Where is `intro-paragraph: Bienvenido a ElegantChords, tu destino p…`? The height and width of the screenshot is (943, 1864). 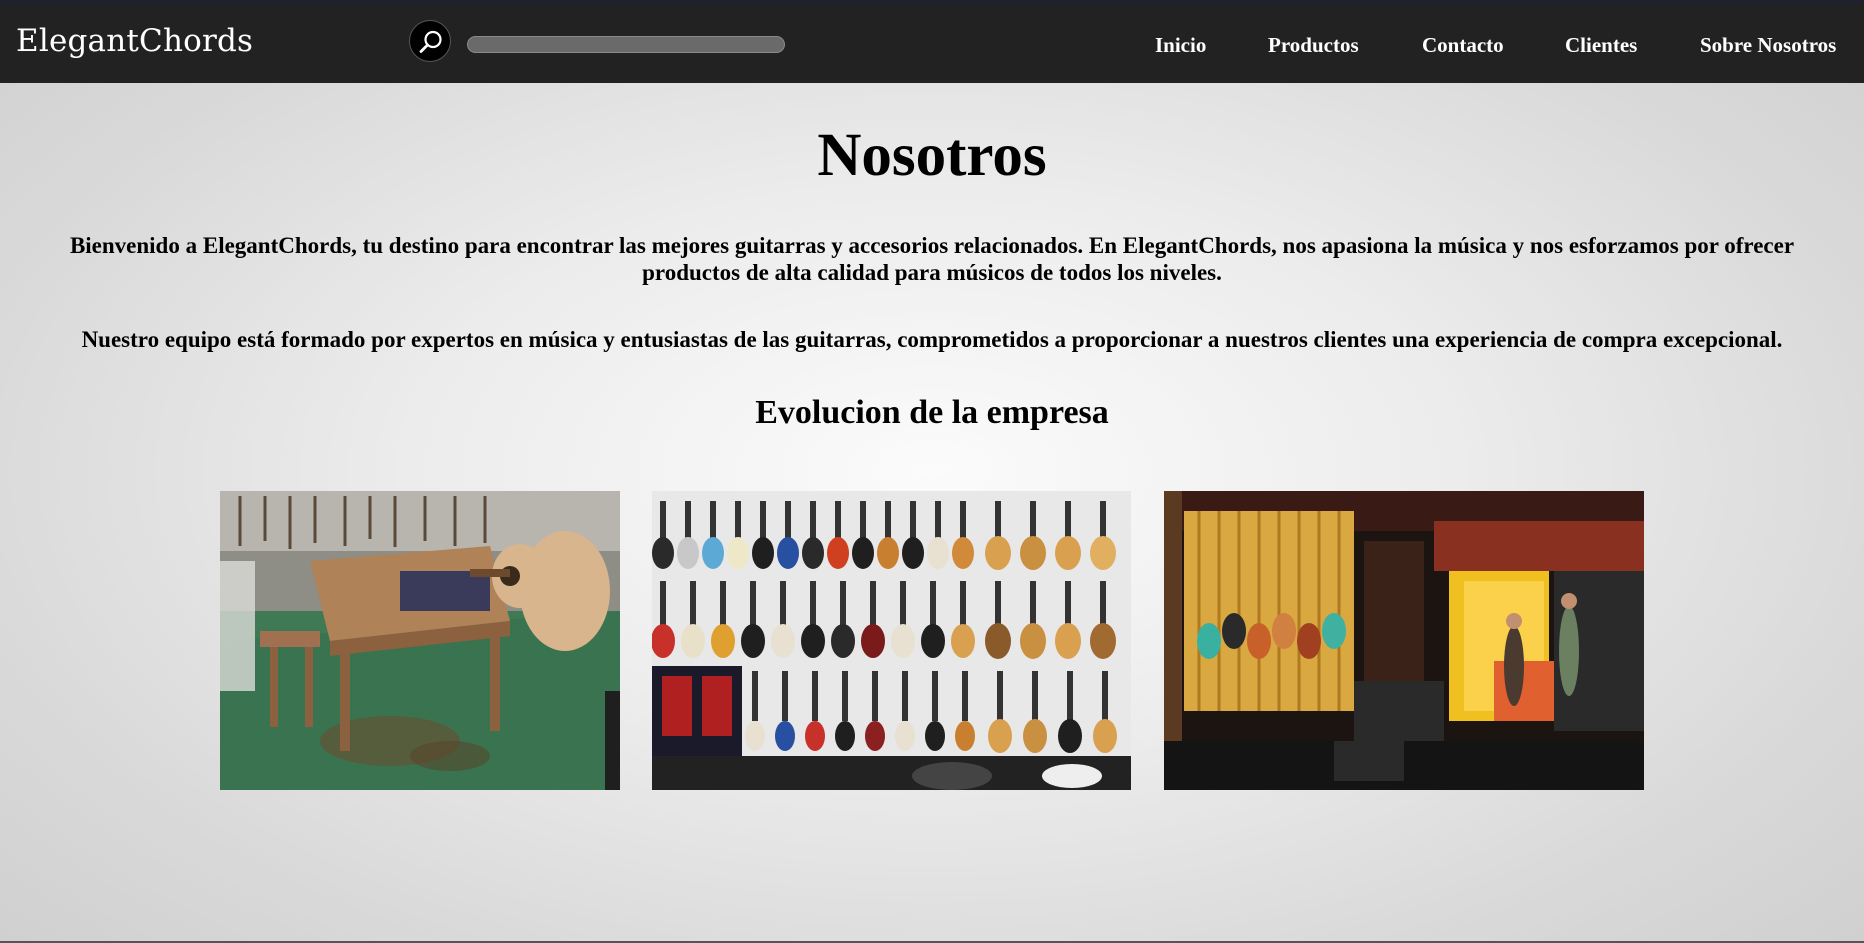
intro-paragraph: Bienvenido a ElegantChords, tu destino p… is located at coordinates (932, 259).